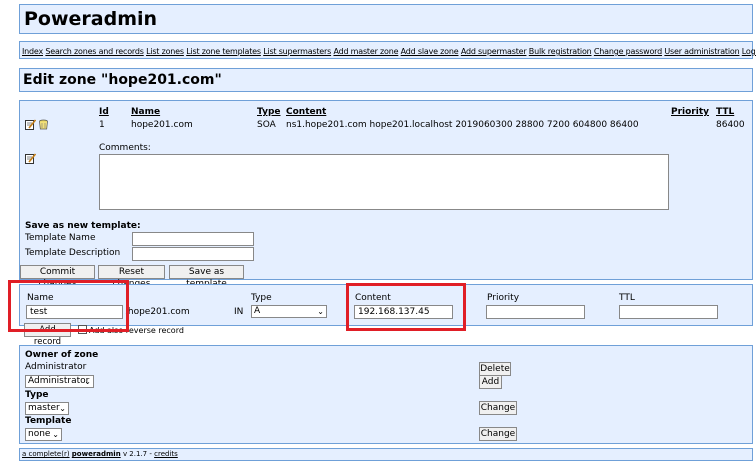 Image resolution: width=756 pixels, height=464 pixels. I want to click on zone-type-select: master ⌄, so click(47, 408).